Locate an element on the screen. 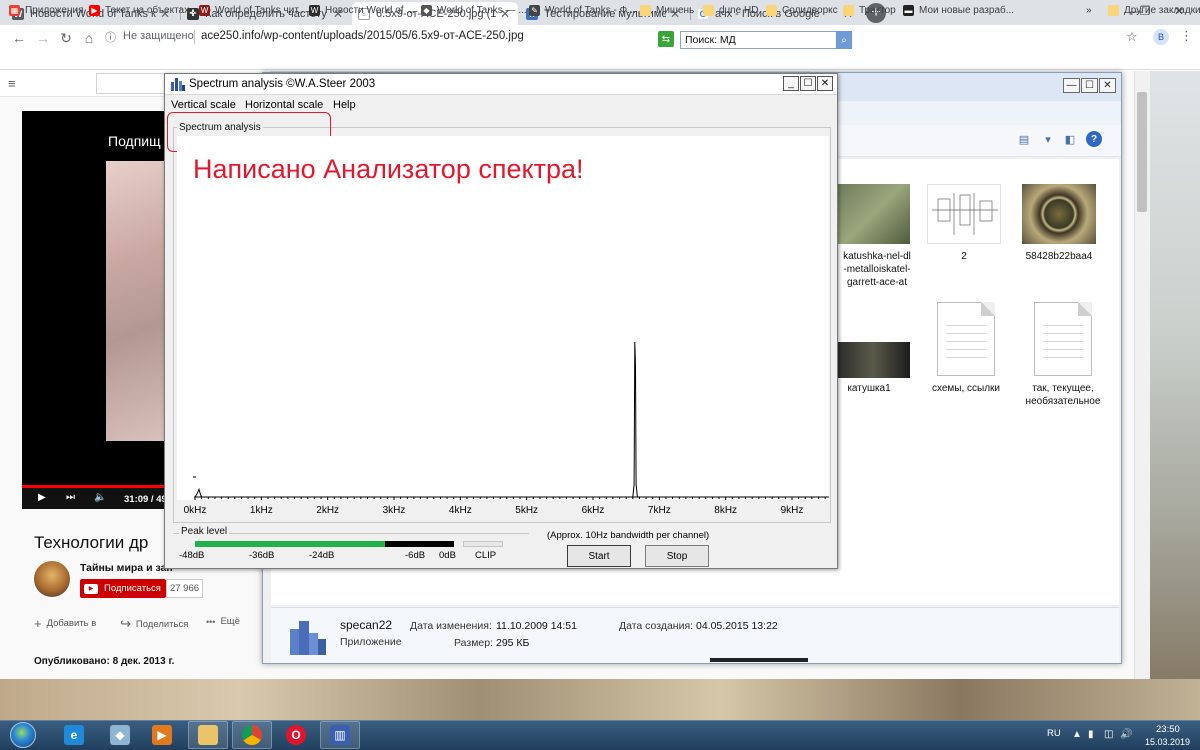 The width and height of the screenshot is (1200, 750). taskbar-opera: O is located at coordinates (296, 735).